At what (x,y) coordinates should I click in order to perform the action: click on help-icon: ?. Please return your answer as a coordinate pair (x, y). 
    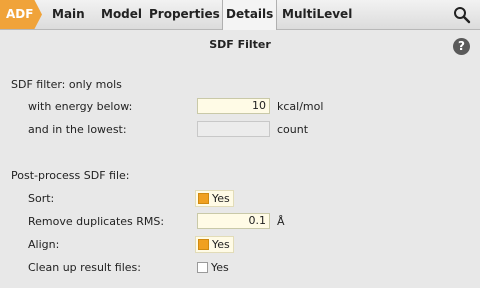
    Looking at the image, I should click on (461, 46).